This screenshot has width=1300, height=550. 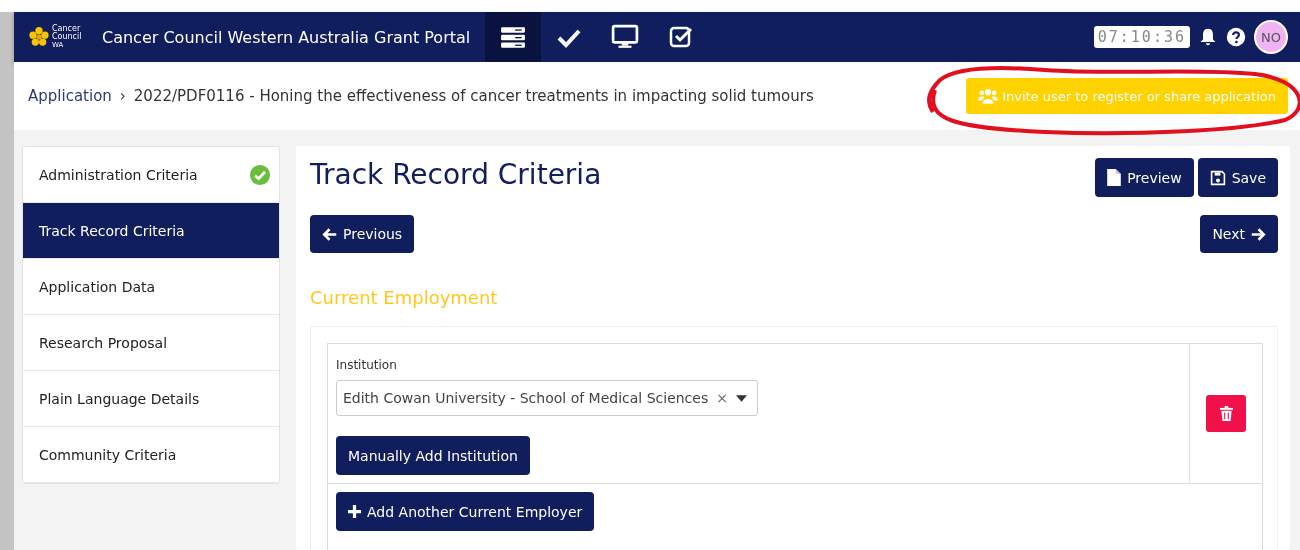 I want to click on user-avatar: NO, so click(x=1271, y=37).